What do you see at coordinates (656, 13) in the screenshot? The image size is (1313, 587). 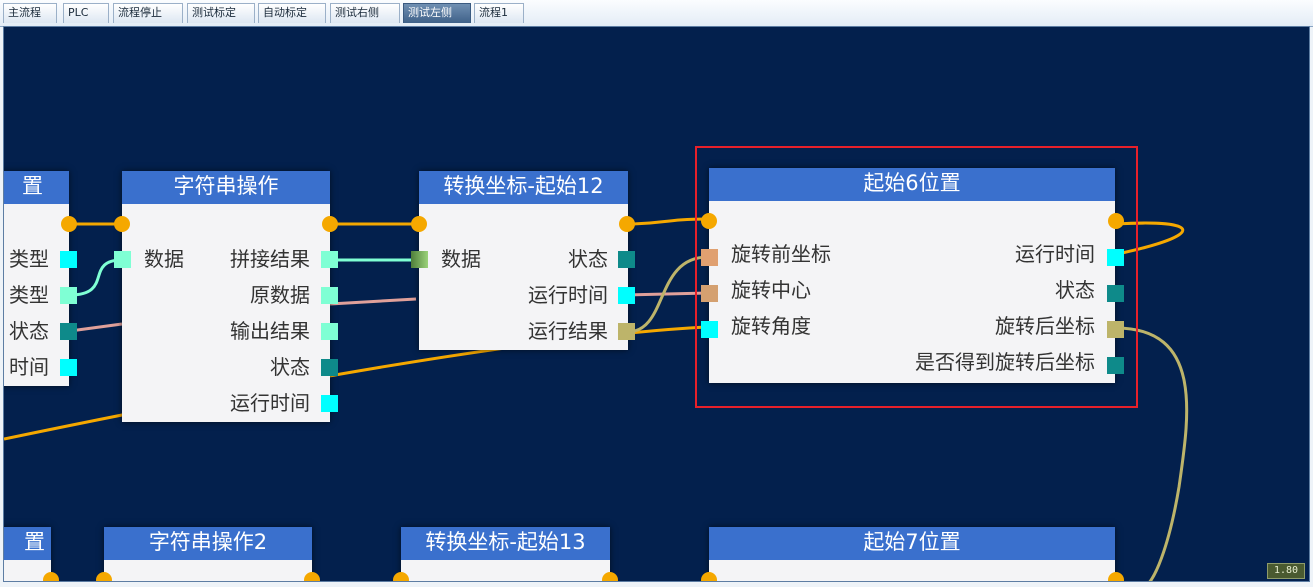 I see `flow-tab-bar: 主流程 PLC 流程停止 测试标定 自动标定 测试右侧 测试左侧 流程1` at bounding box center [656, 13].